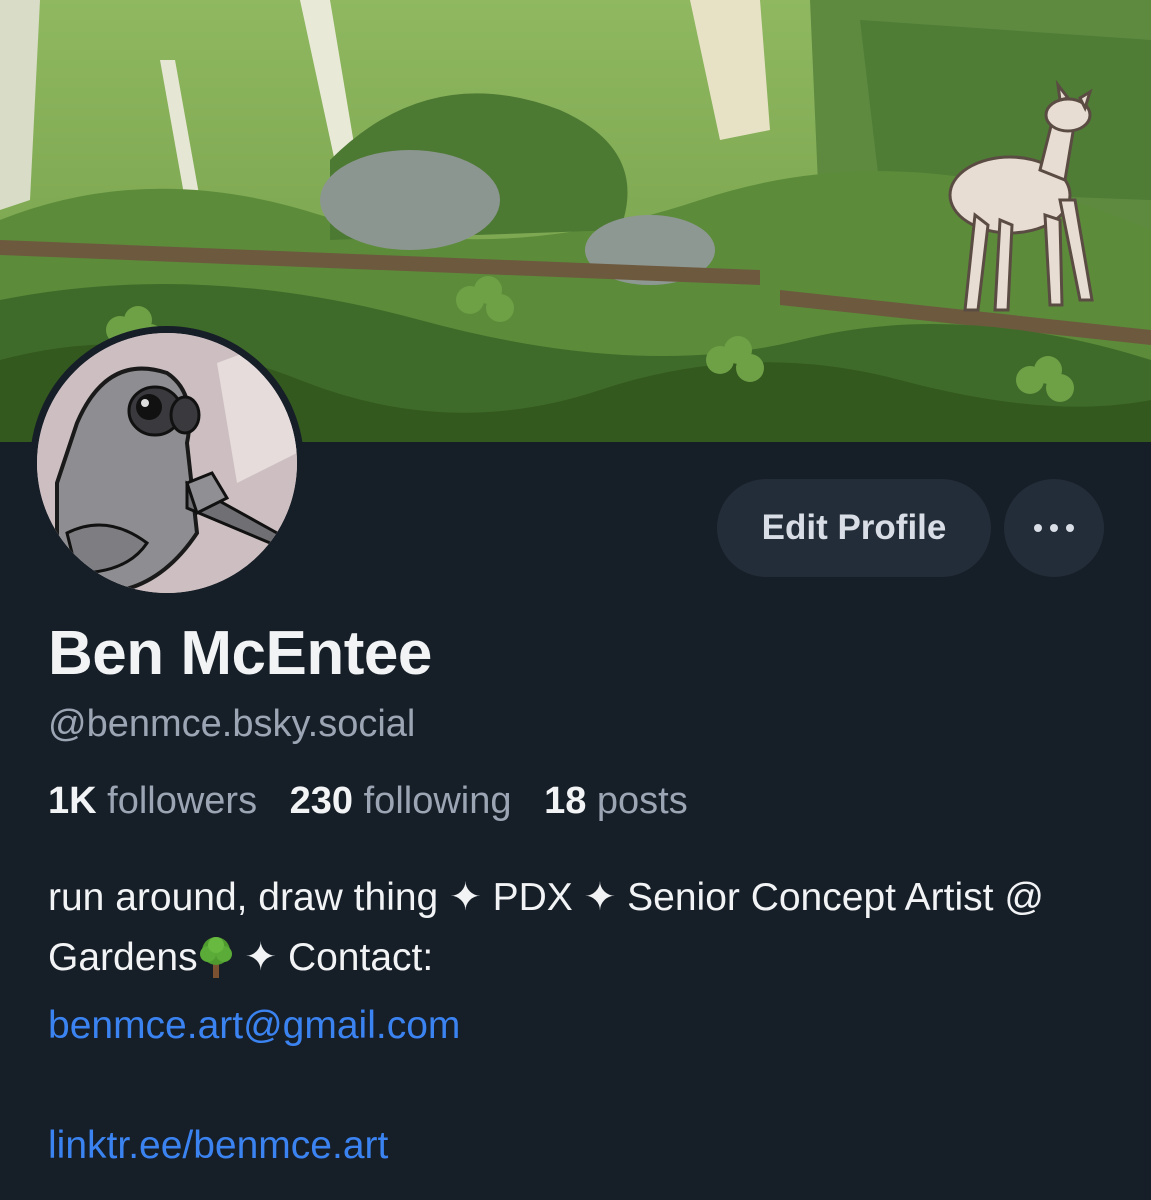  What do you see at coordinates (333, 957) in the screenshot?
I see `bio-text-contact: ✦ Contact:` at bounding box center [333, 957].